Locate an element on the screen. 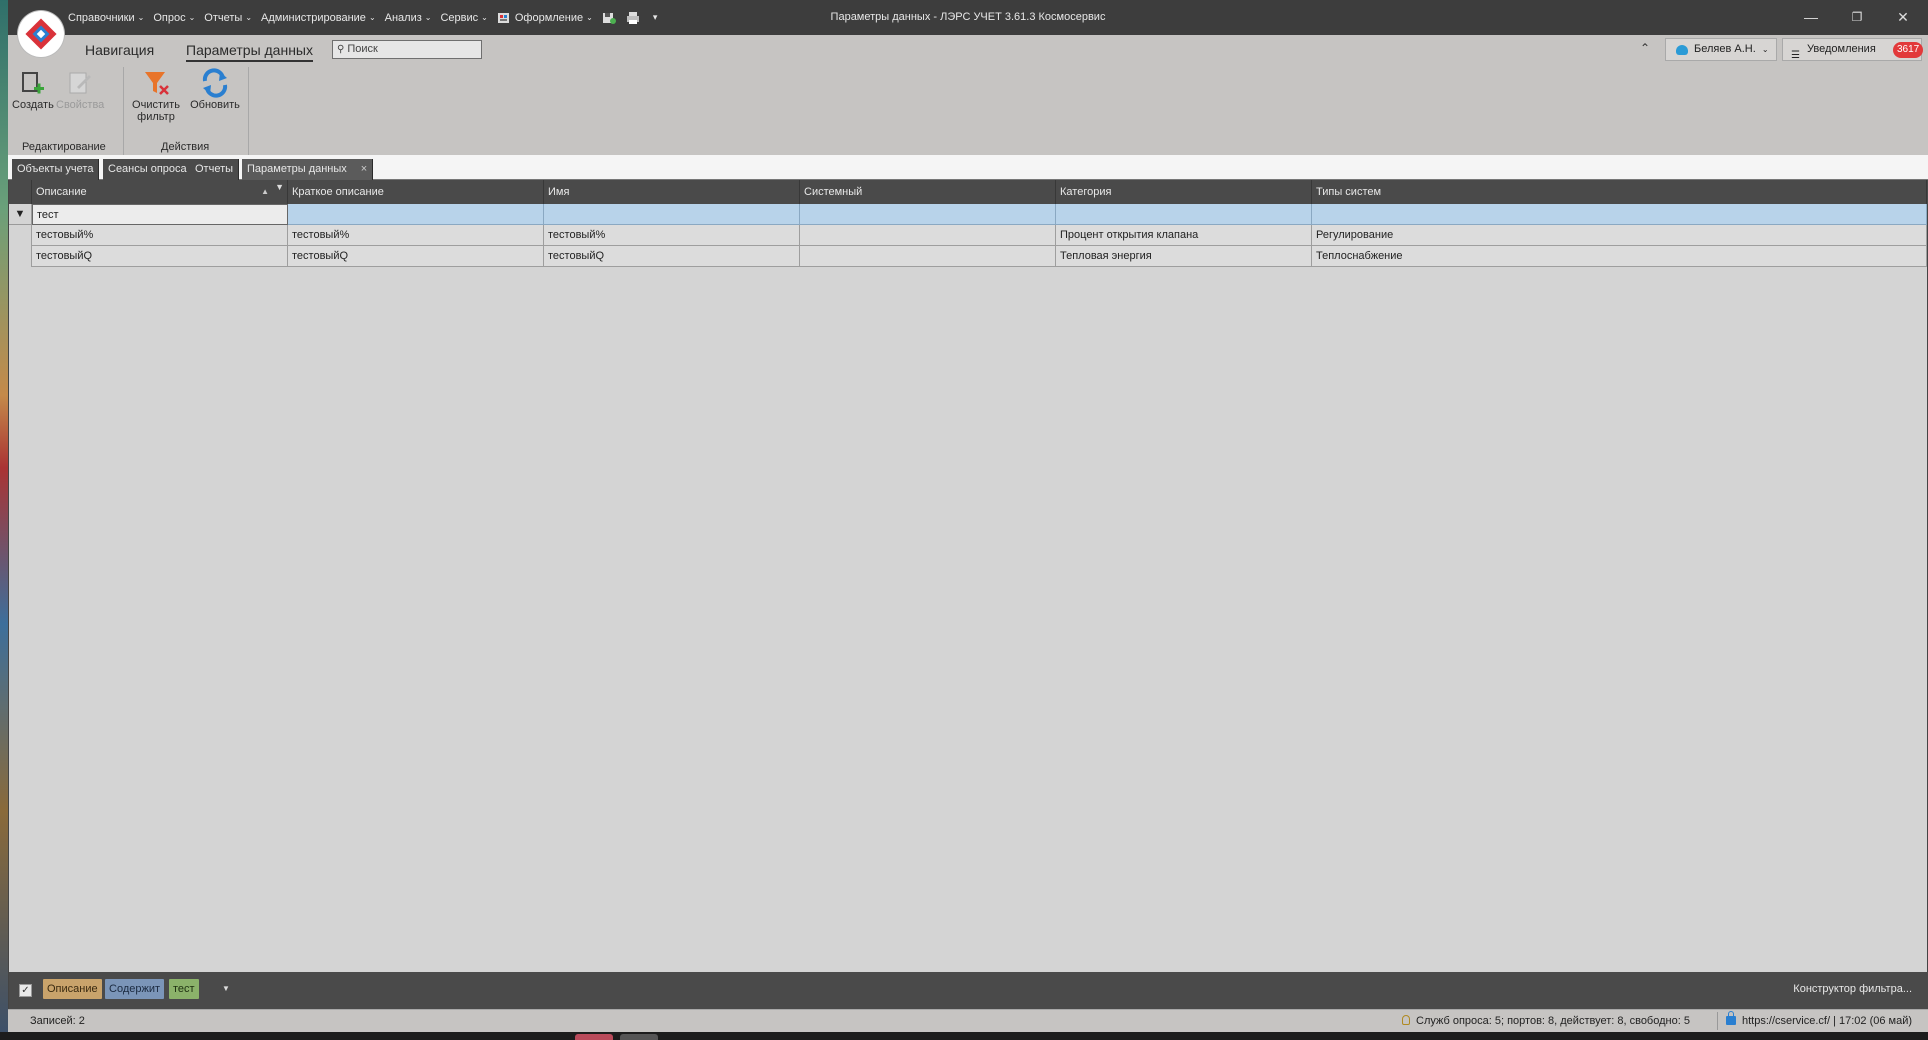 Image resolution: width=1928 pixels, height=1040 pixels. doc-tab-polling-sessions: Сеансы опроса is located at coordinates (148, 169).